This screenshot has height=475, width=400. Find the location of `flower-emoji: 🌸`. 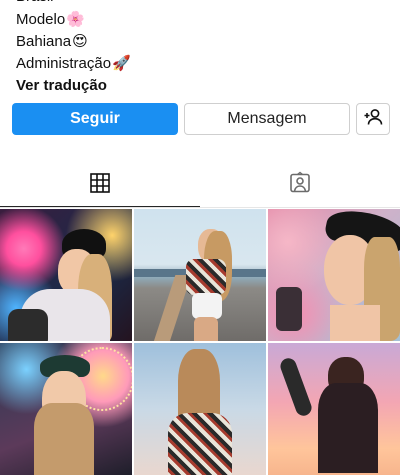

flower-emoji: 🌸 is located at coordinates (75, 19).